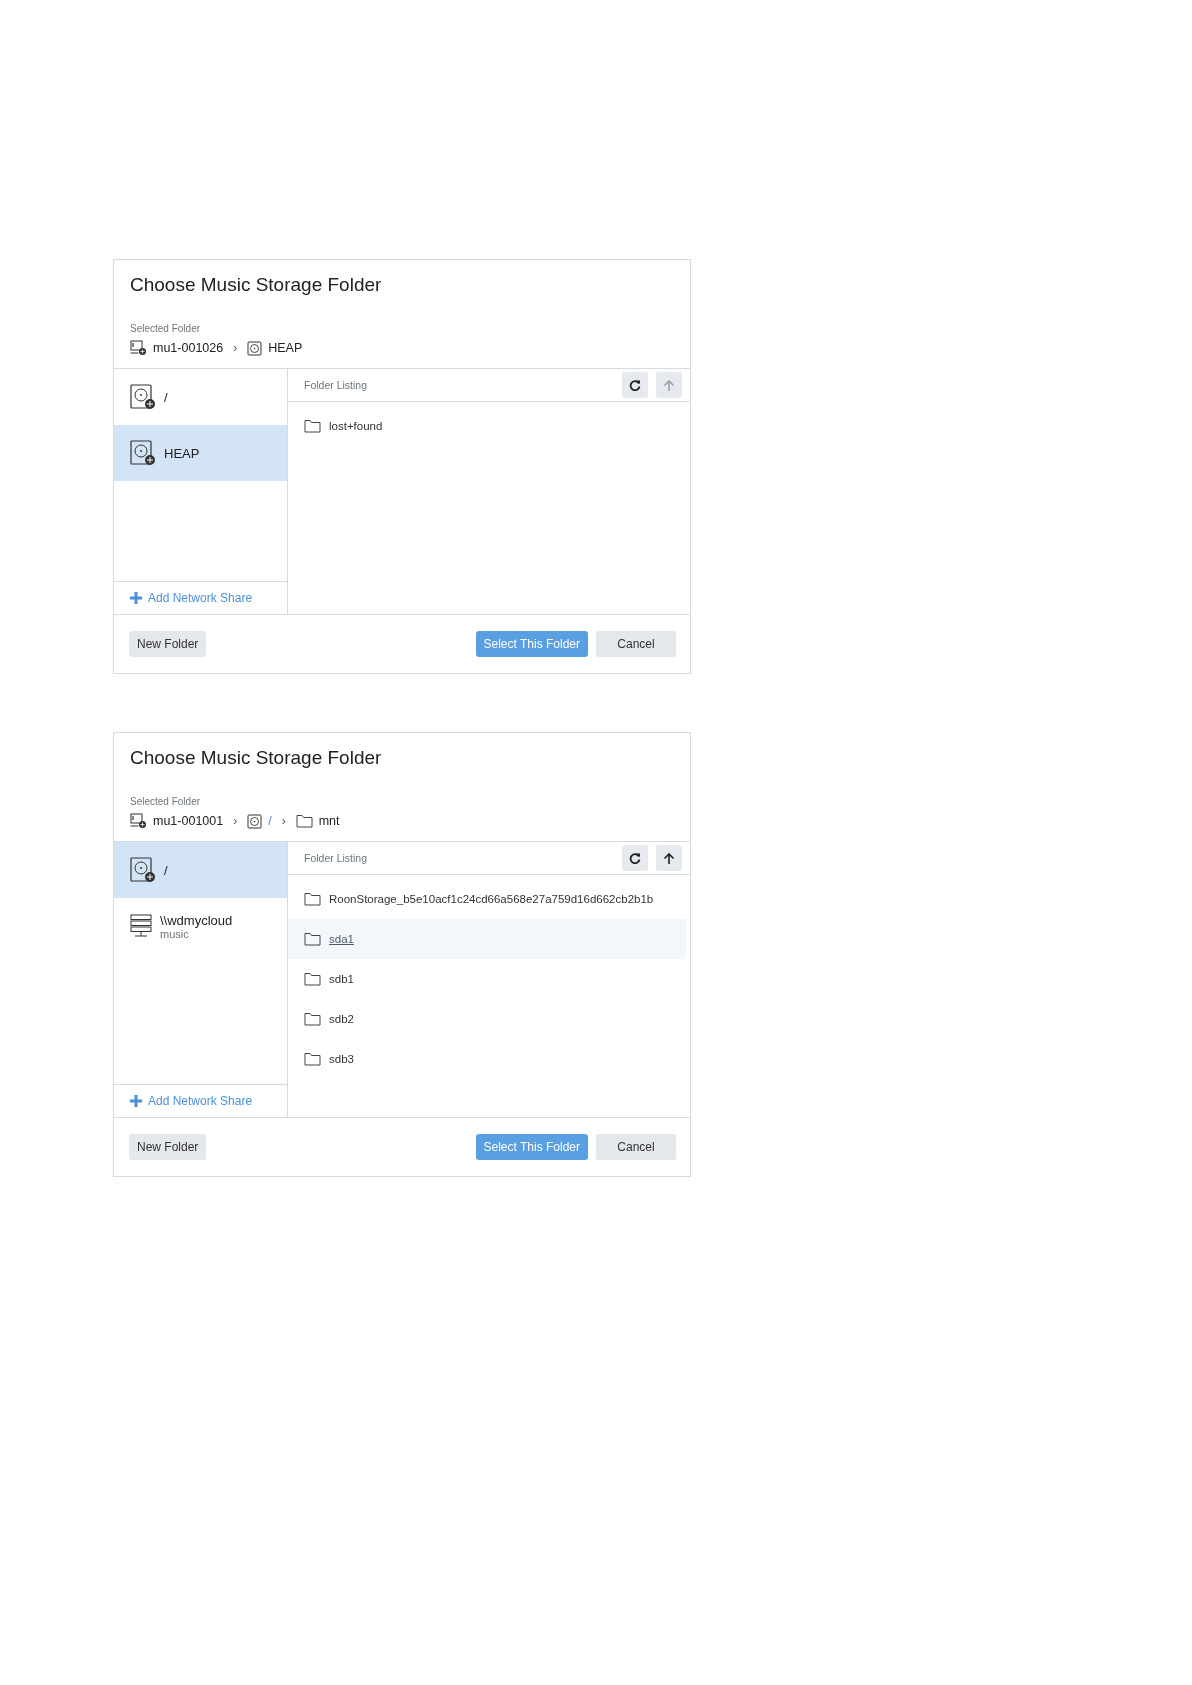 Image resolution: width=1192 pixels, height=1685 pixels. I want to click on server-icon, so click(141, 926).